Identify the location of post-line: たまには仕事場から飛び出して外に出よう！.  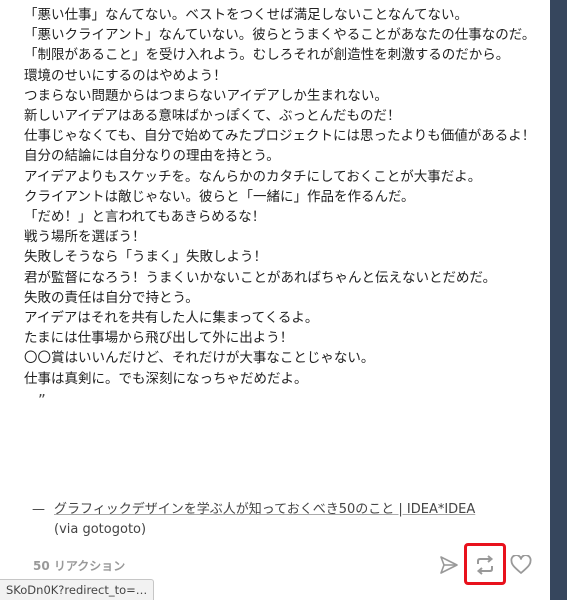
(159, 338).